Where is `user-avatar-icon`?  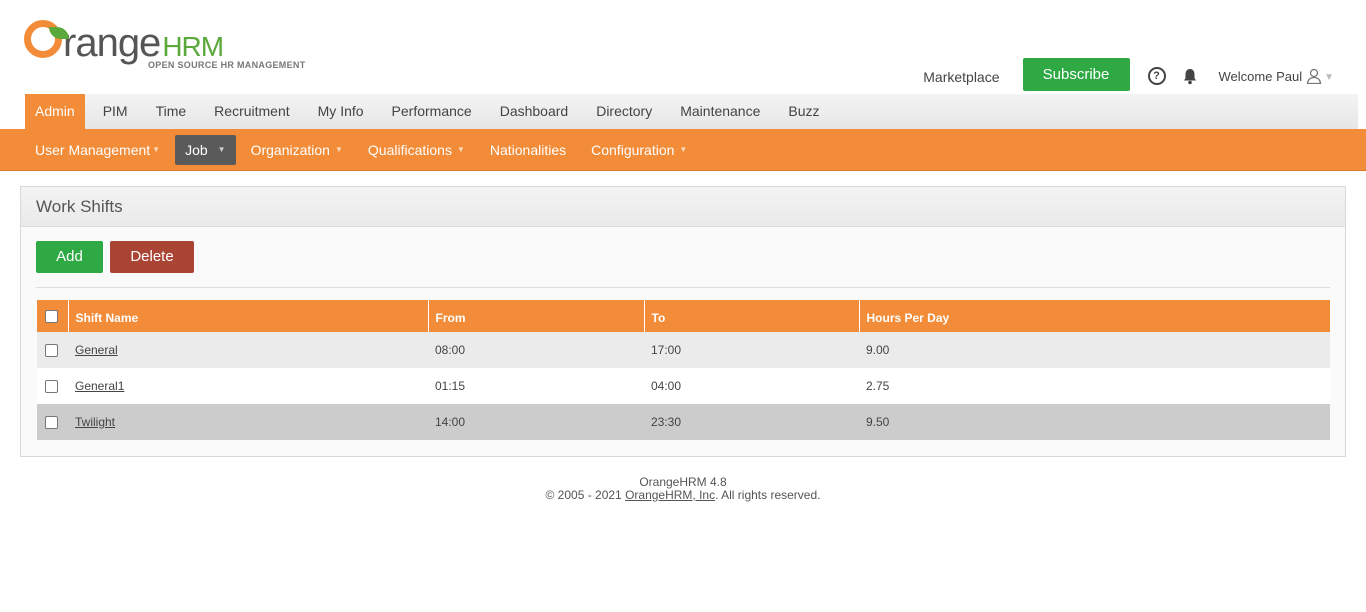 user-avatar-icon is located at coordinates (1314, 76).